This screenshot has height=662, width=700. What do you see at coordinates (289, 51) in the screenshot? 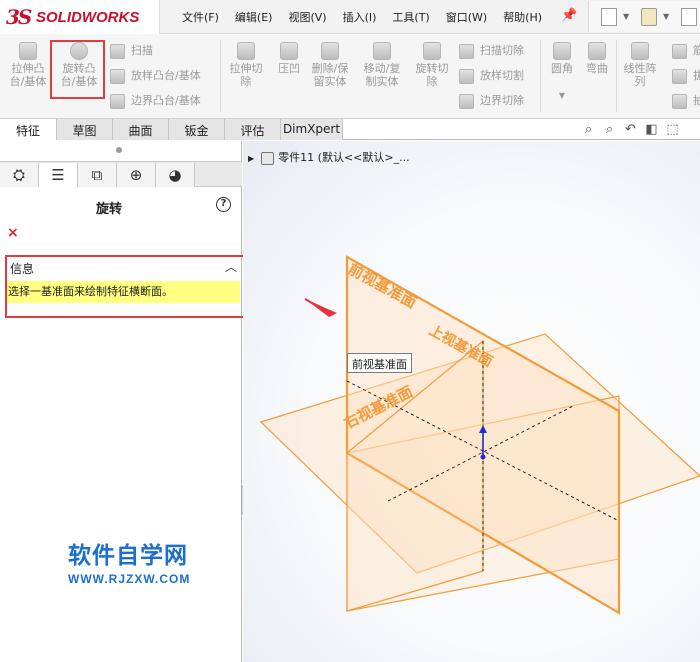
I see `indent-icon` at bounding box center [289, 51].